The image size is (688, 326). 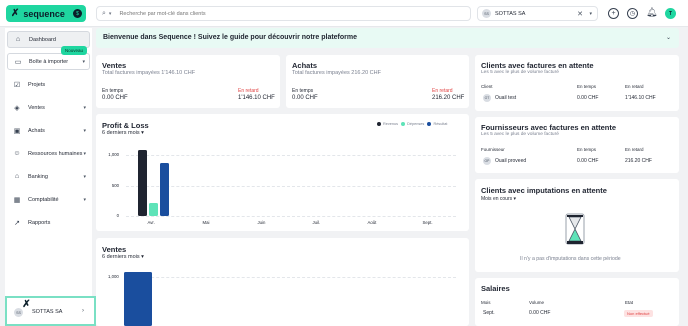 I want to click on period-label: Mois en cours, so click(x=497, y=199).